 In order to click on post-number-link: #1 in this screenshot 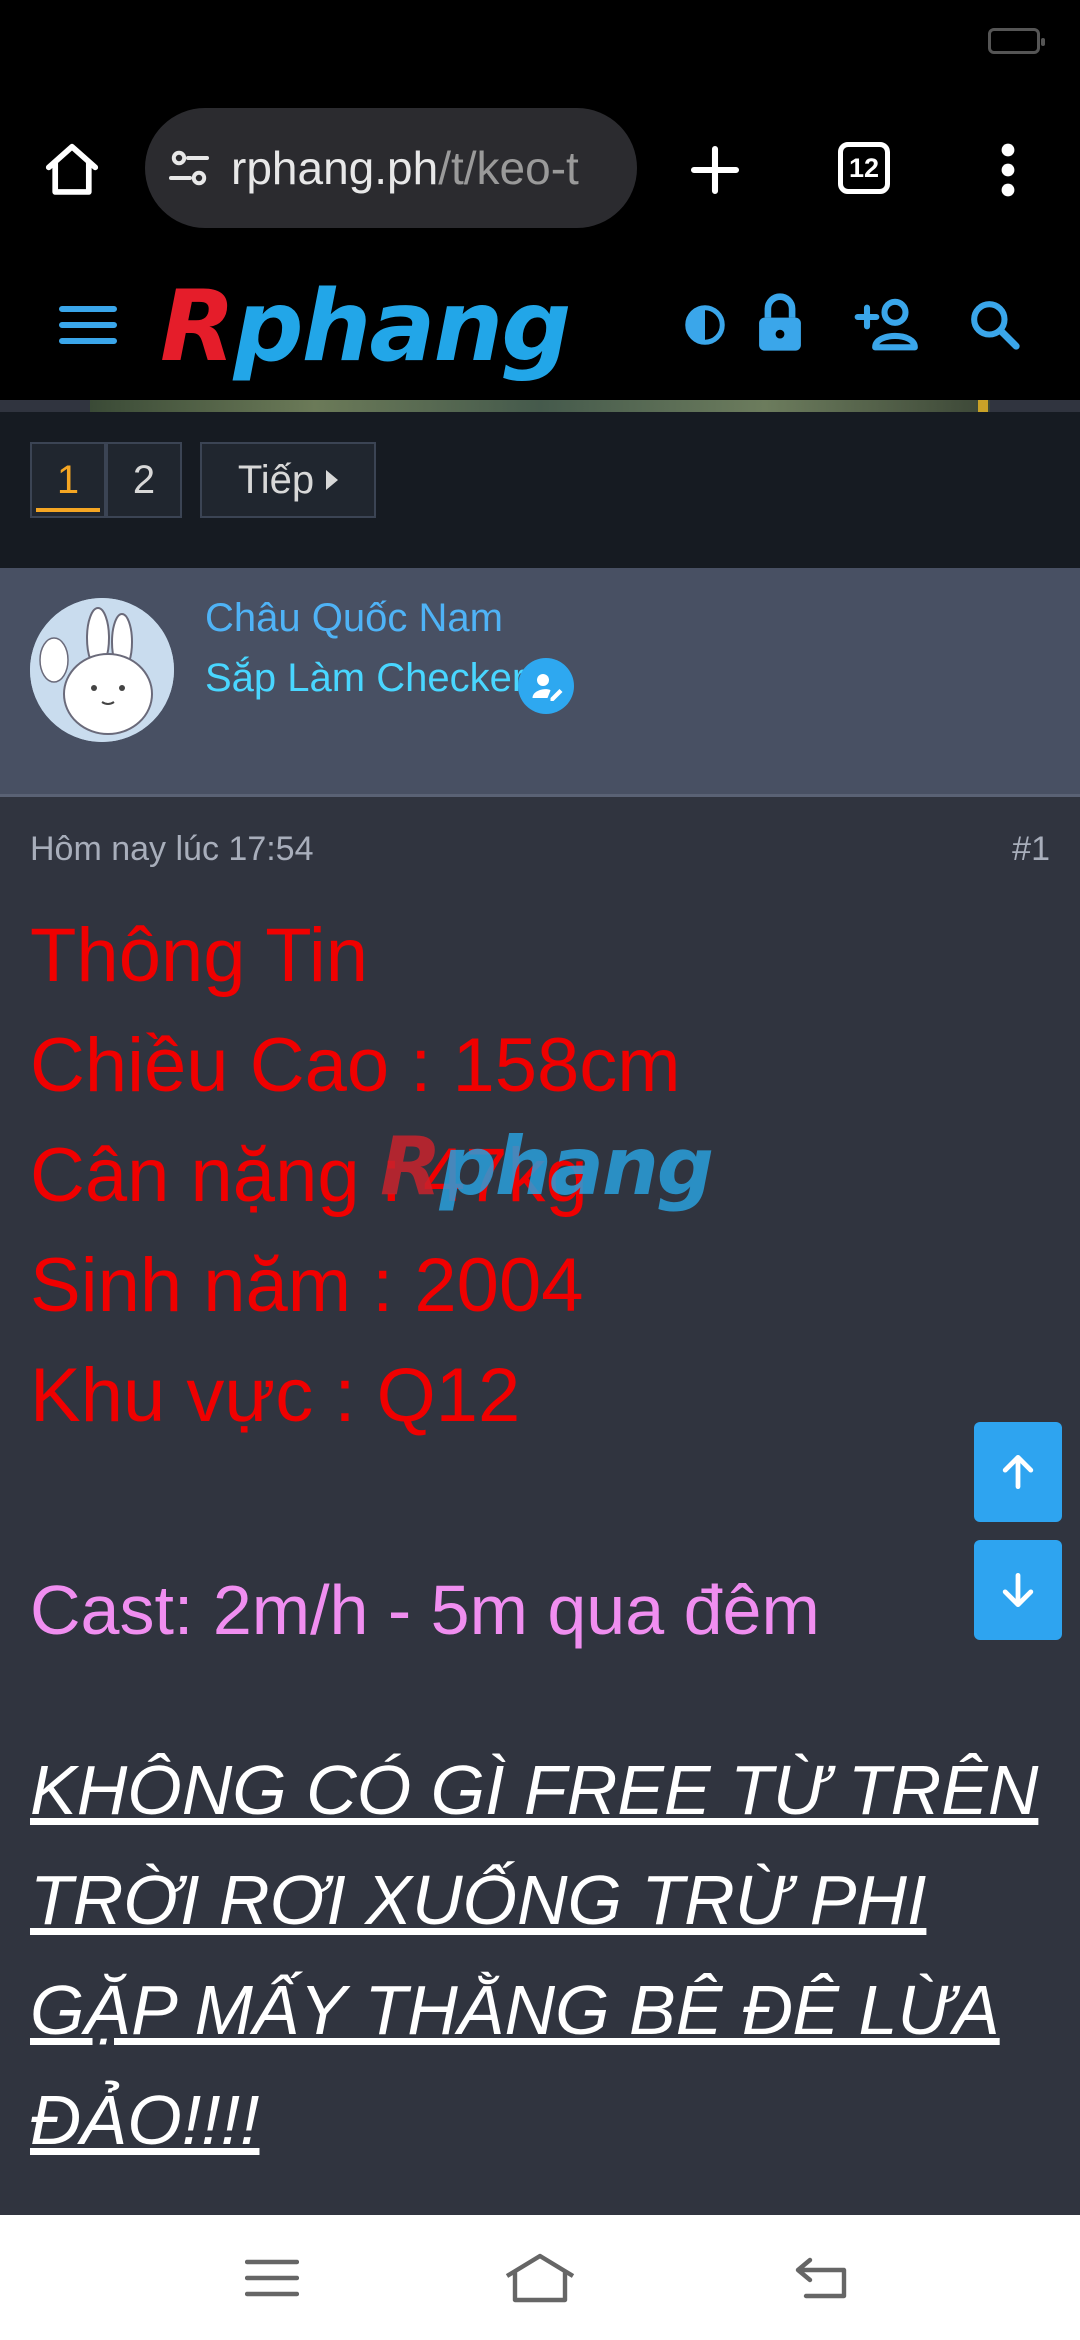, I will do `click(1031, 849)`.